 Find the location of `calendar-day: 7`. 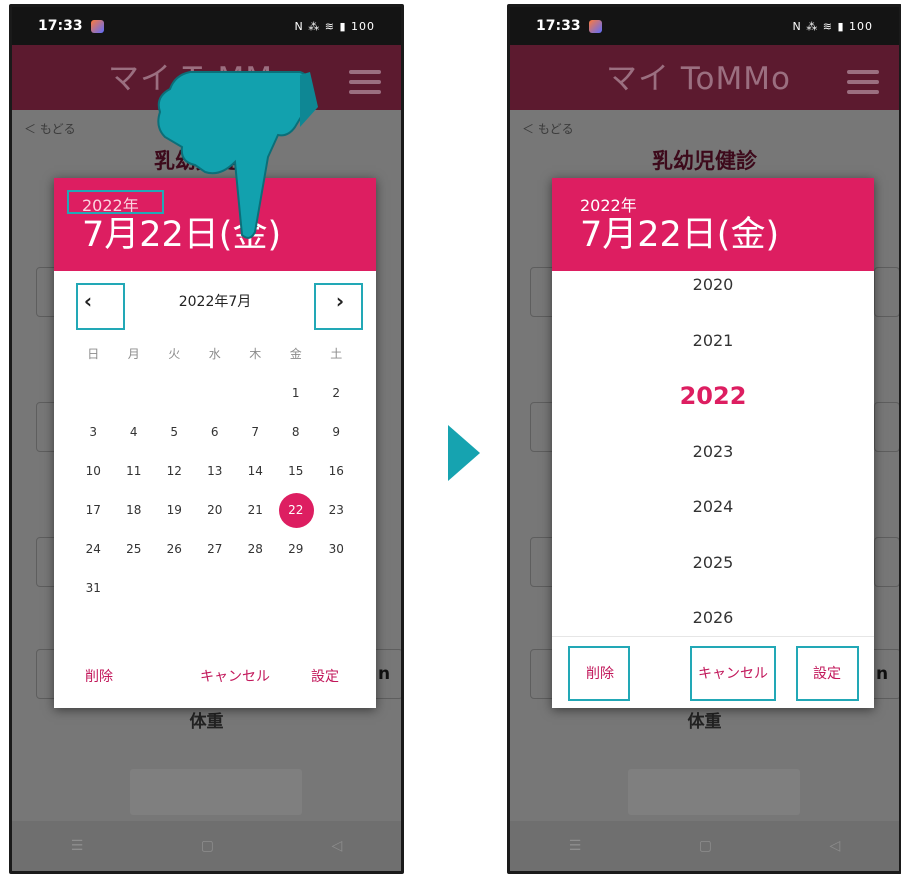

calendar-day: 7 is located at coordinates (255, 432).